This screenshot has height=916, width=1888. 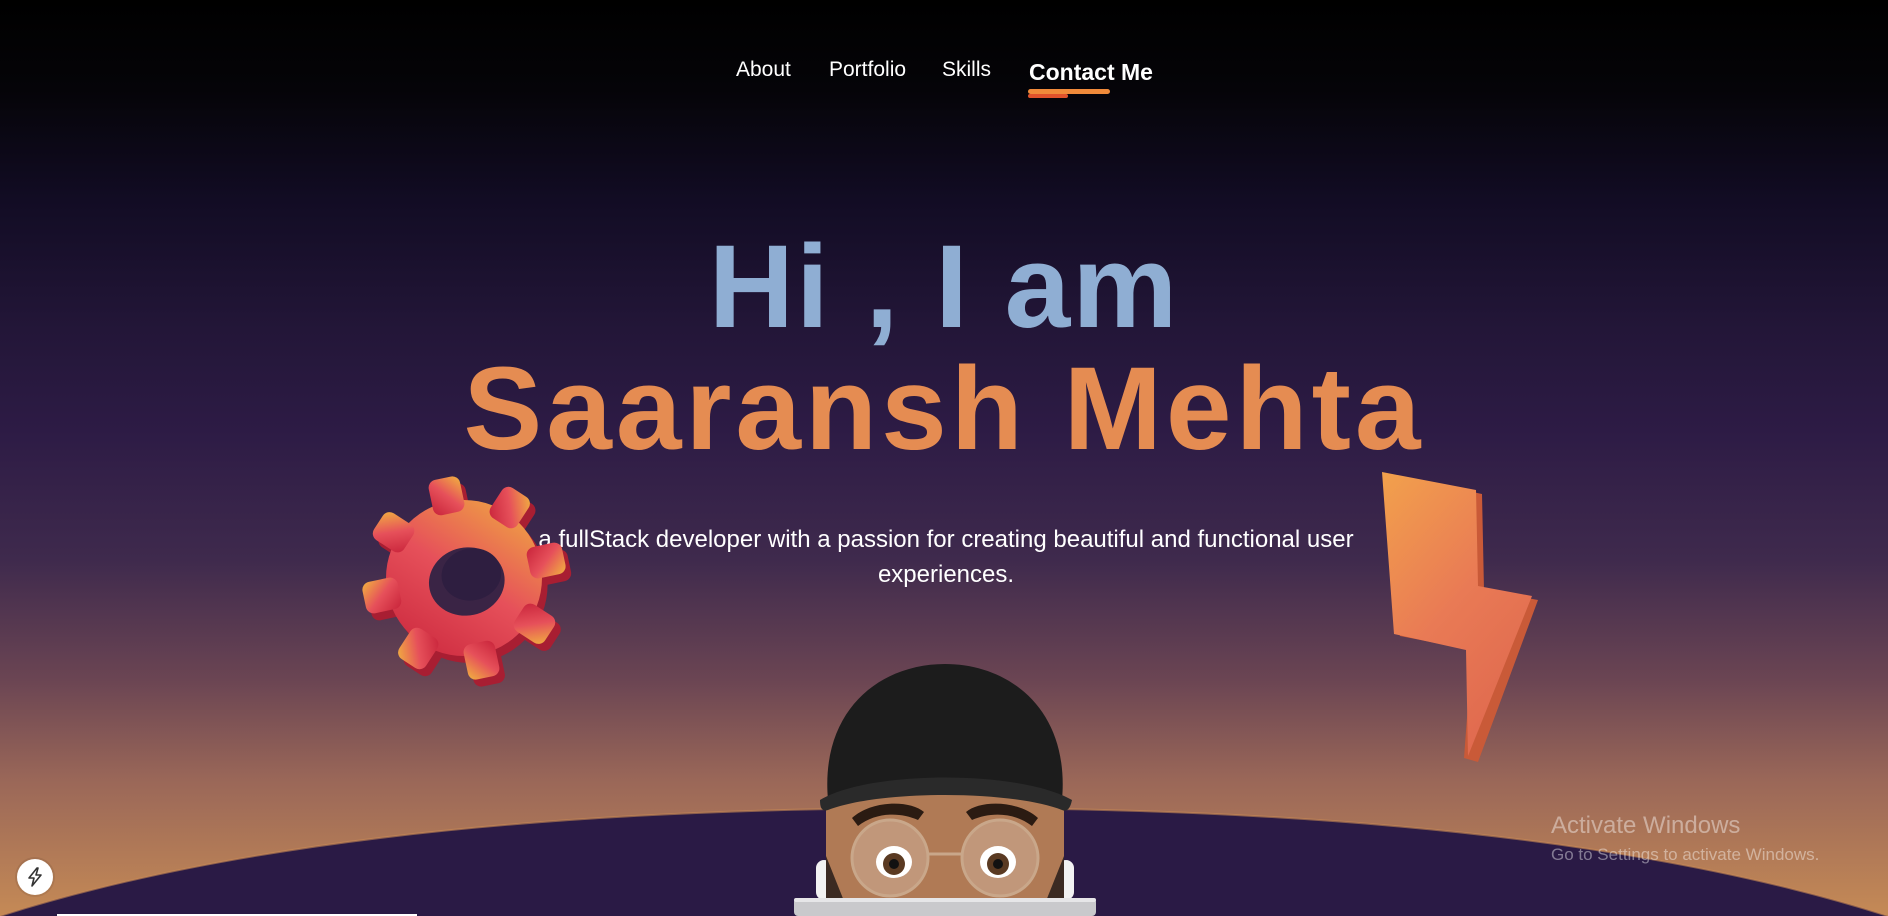 What do you see at coordinates (1091, 72) in the screenshot?
I see `nav-contact-me: Contact Me` at bounding box center [1091, 72].